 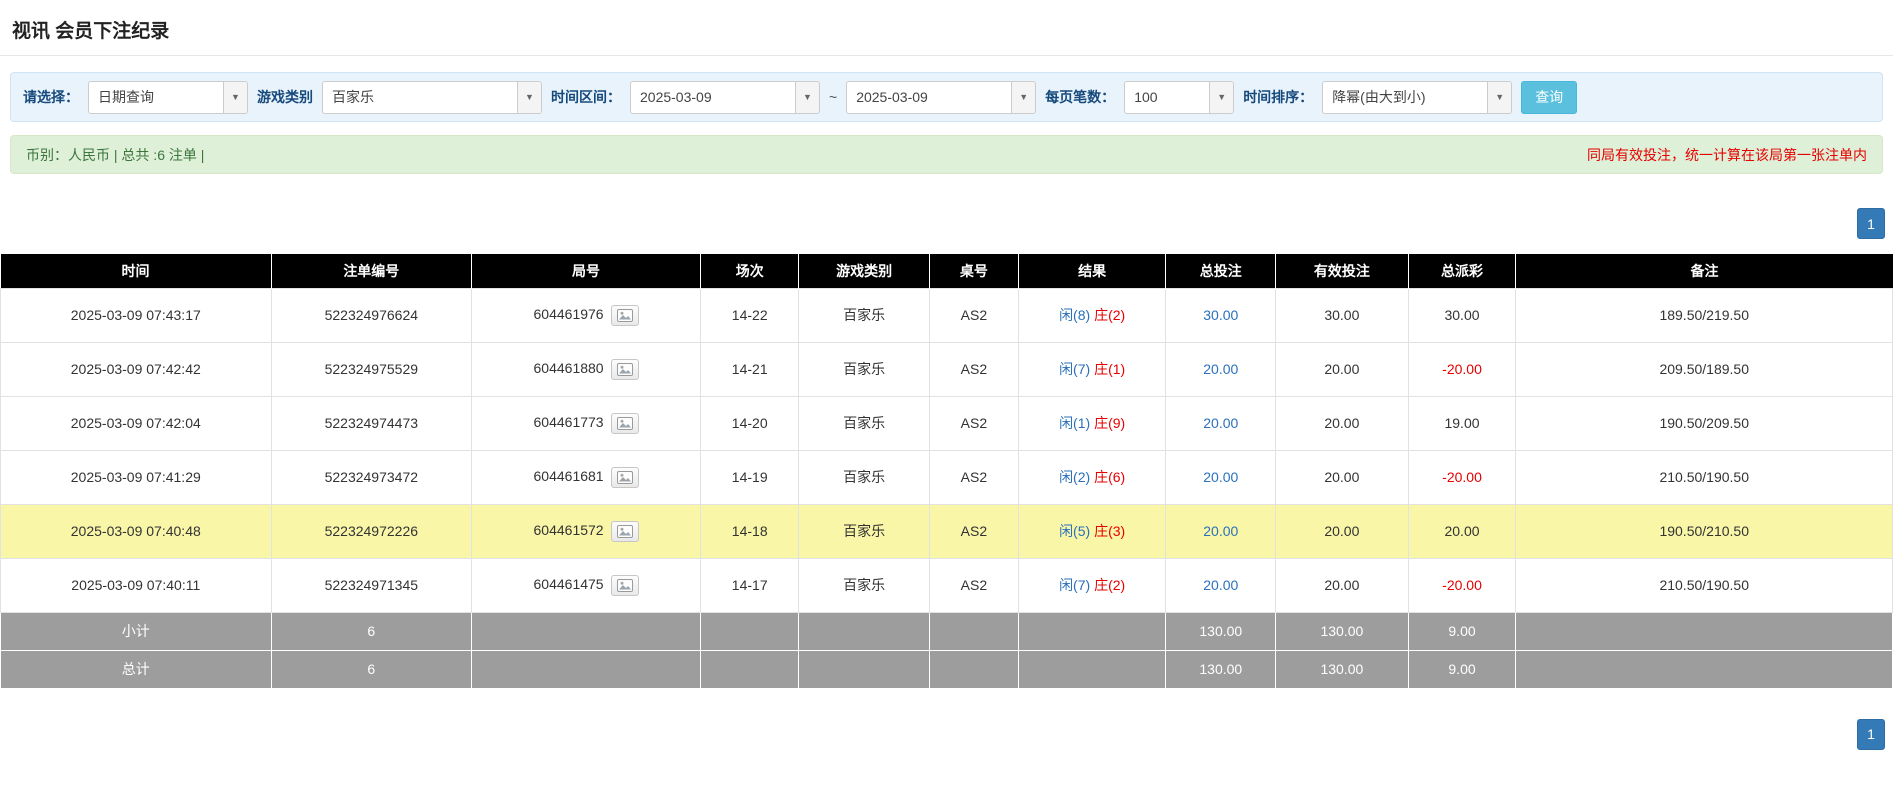 I want to click on col-header-payout: 总派彩, so click(x=1462, y=271).